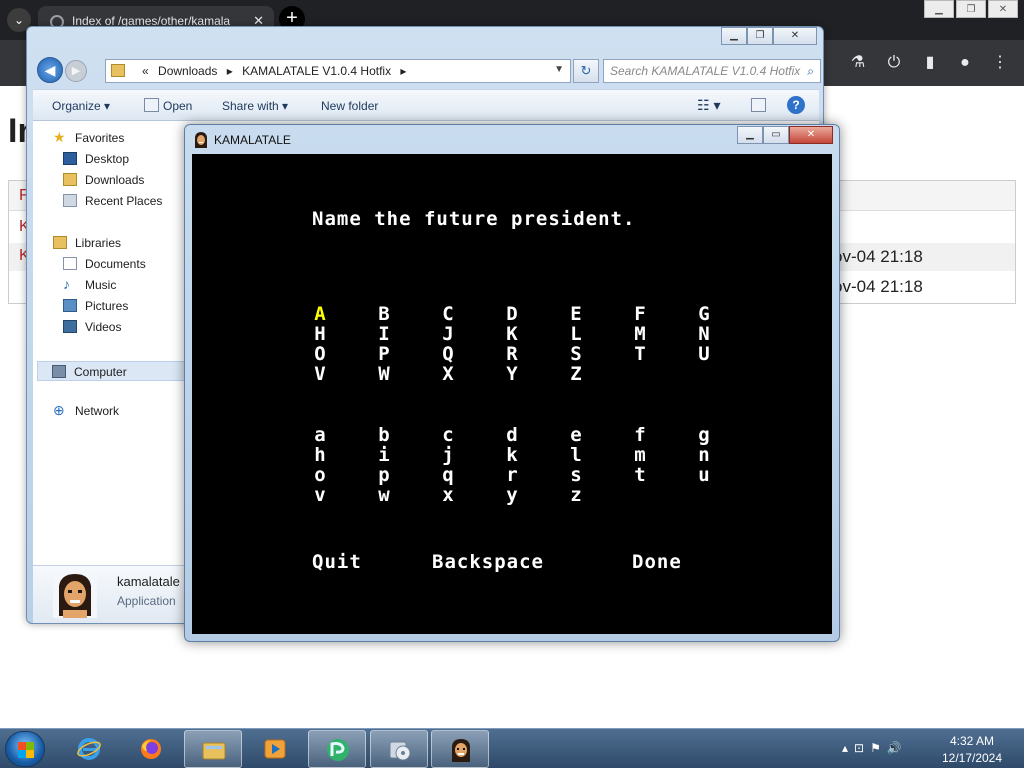 Image resolution: width=1024 pixels, height=768 pixels. I want to click on nav-computer-row: Computer, so click(112, 371).